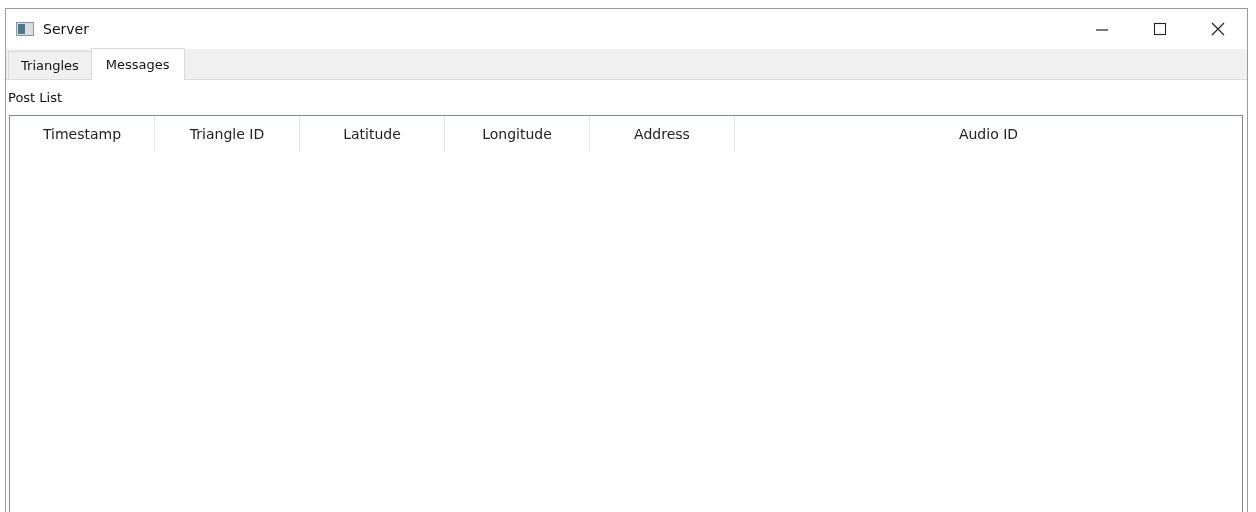 Image resolution: width=1256 pixels, height=512 pixels. What do you see at coordinates (1160, 29) in the screenshot?
I see `maximize-icon` at bounding box center [1160, 29].